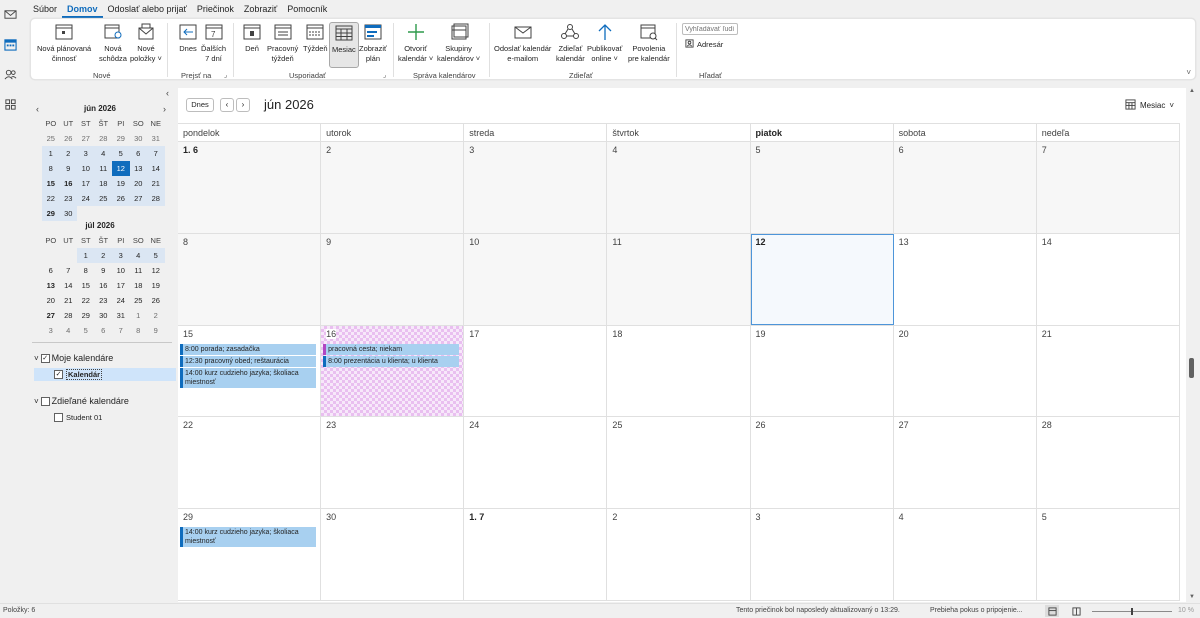 This screenshot has width=1200, height=618. I want to click on calendar-groups-button: Skupiny kalendárov ˅, so click(458, 42).